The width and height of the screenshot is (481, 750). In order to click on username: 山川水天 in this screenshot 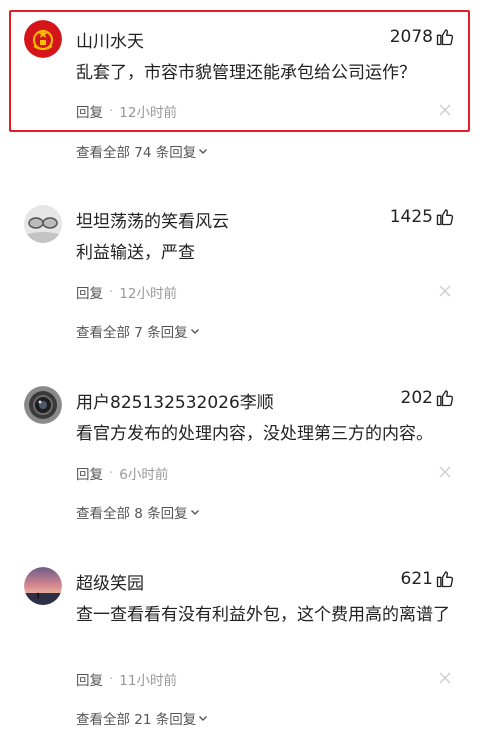, I will do `click(110, 39)`.